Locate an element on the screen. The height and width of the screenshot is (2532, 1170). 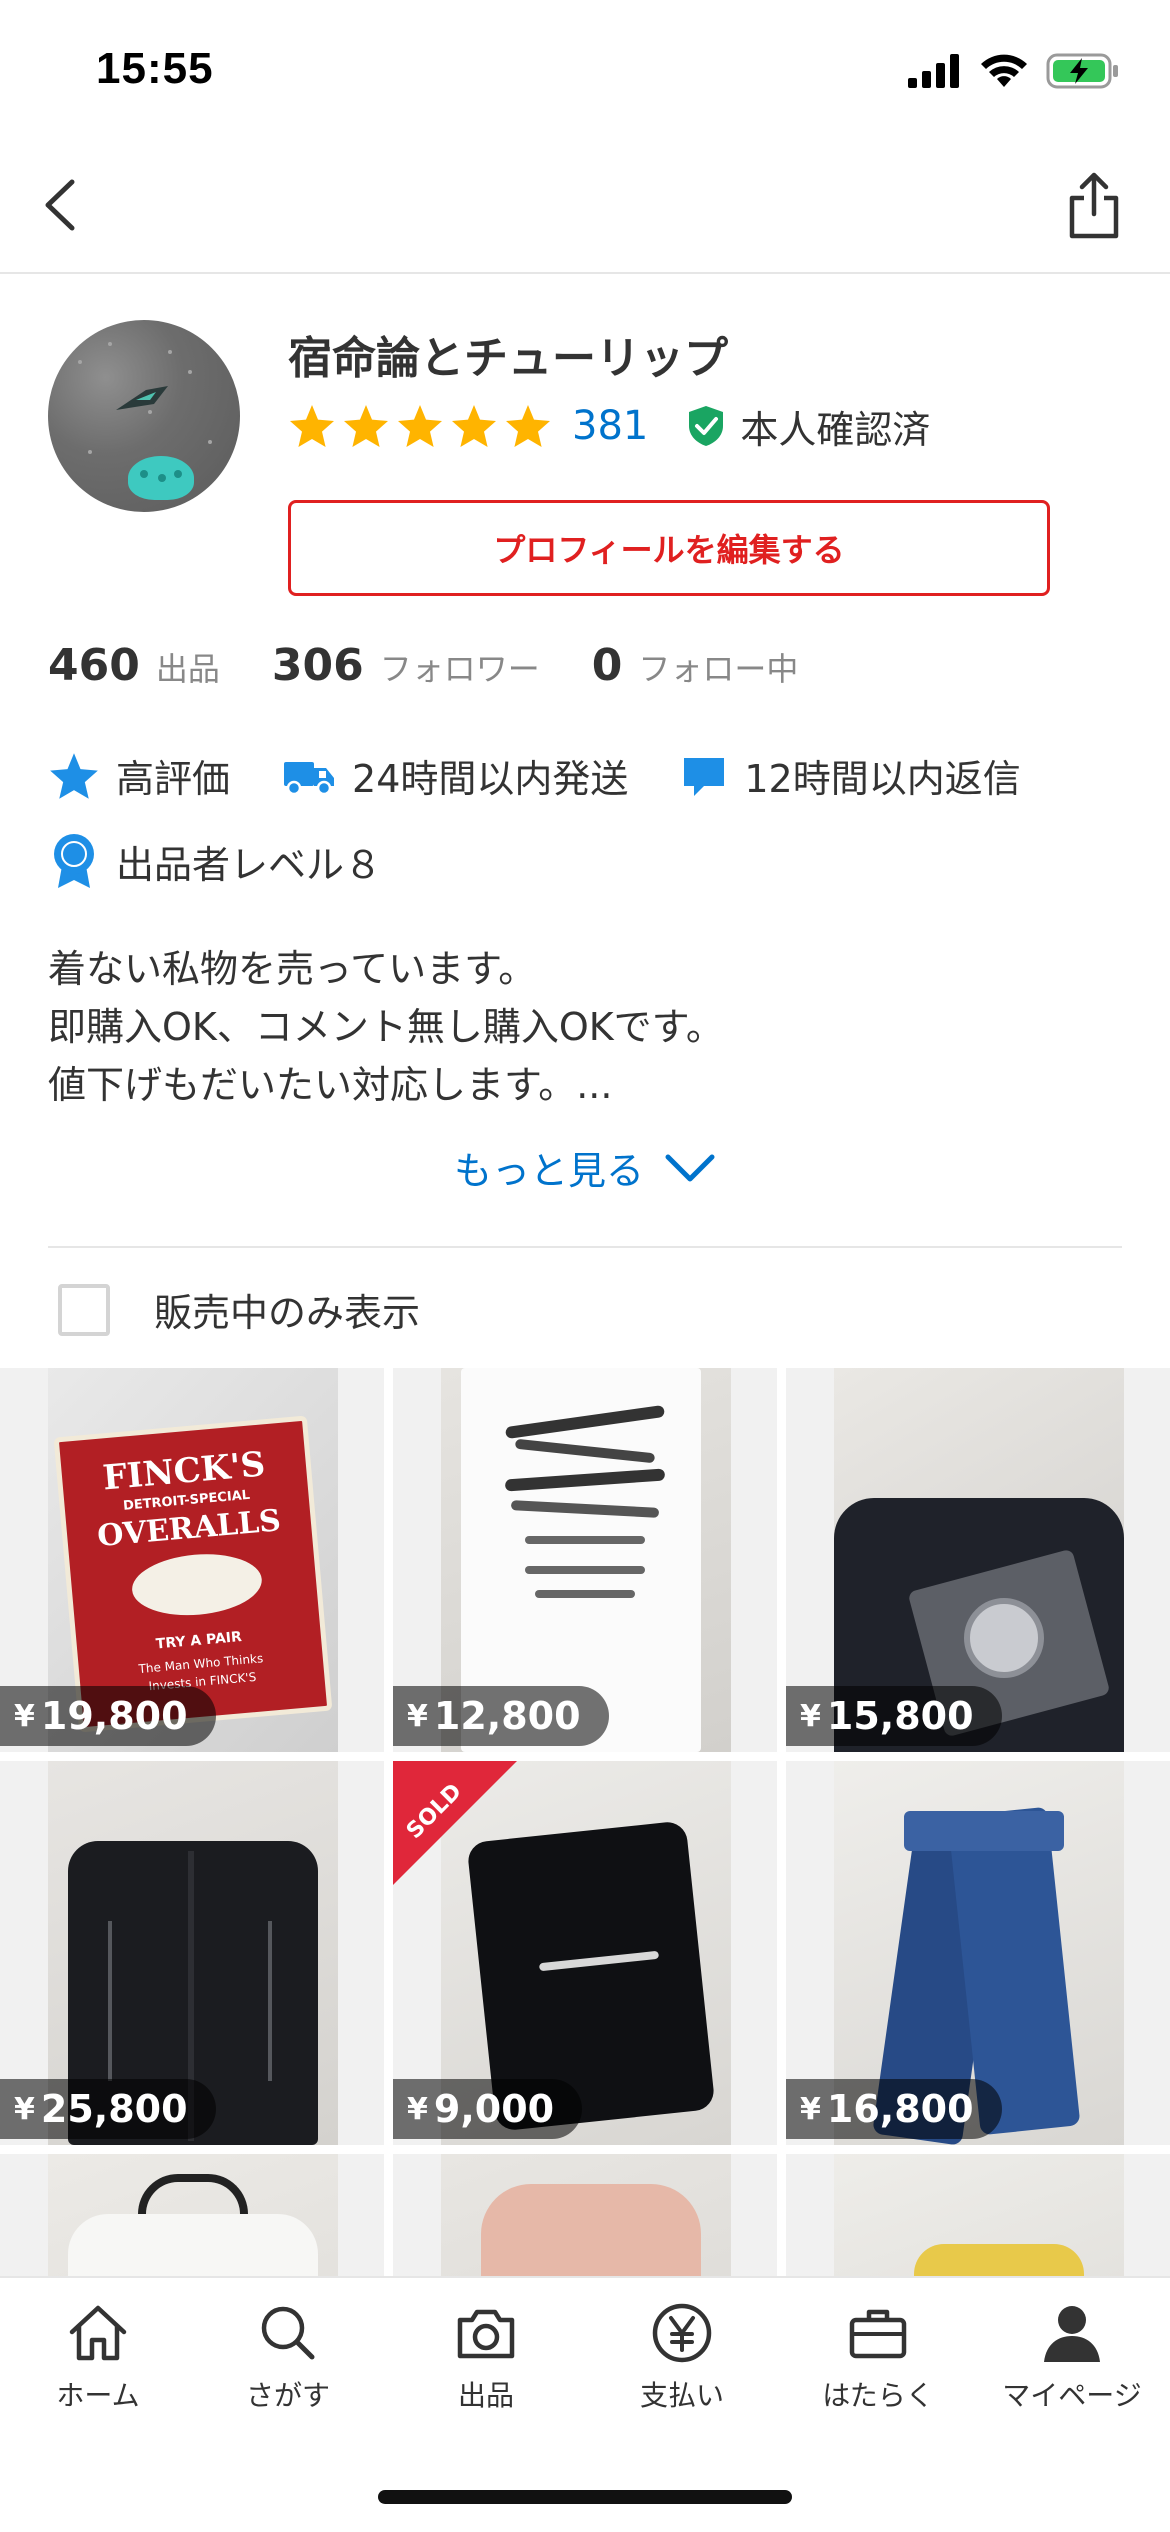
item-price: 25,800 is located at coordinates (114, 2109).